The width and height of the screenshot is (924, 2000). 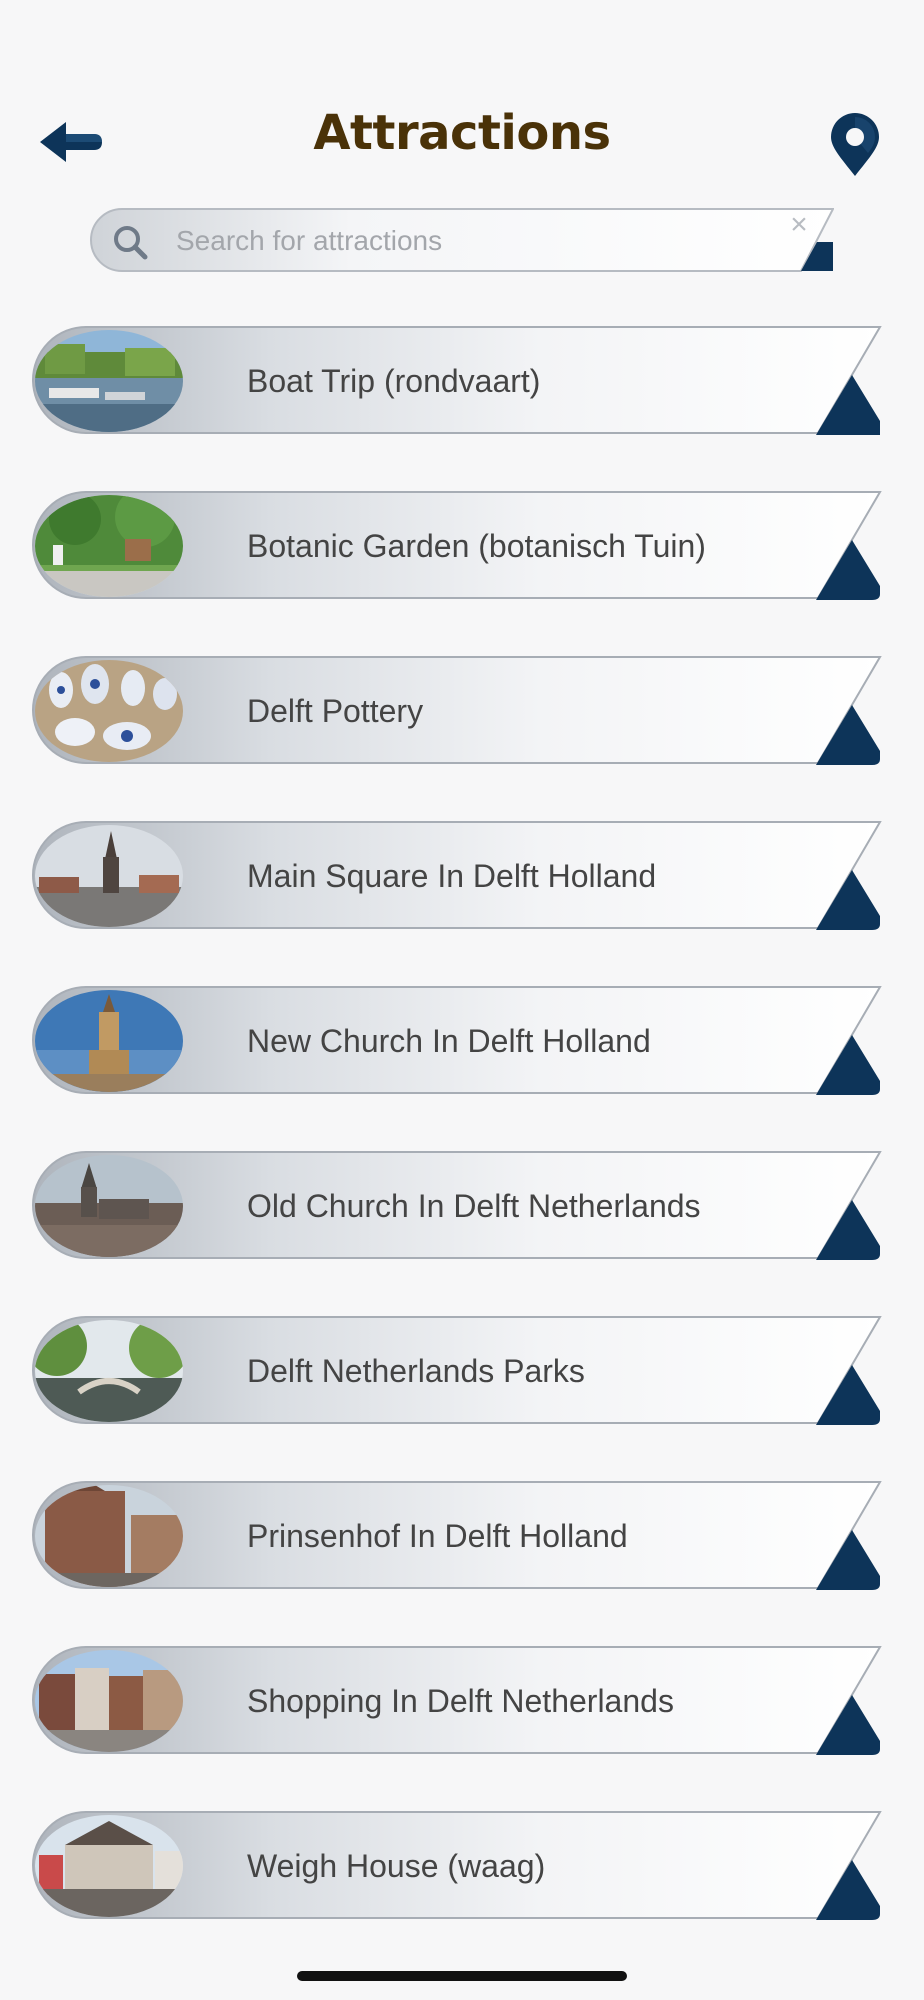 I want to click on list-item-boat-trip: Boat Trip (rondvaart), so click(x=456, y=381).